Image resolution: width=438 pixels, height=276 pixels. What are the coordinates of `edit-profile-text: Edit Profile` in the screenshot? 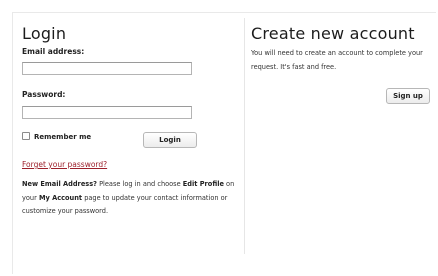 It's located at (203, 184).